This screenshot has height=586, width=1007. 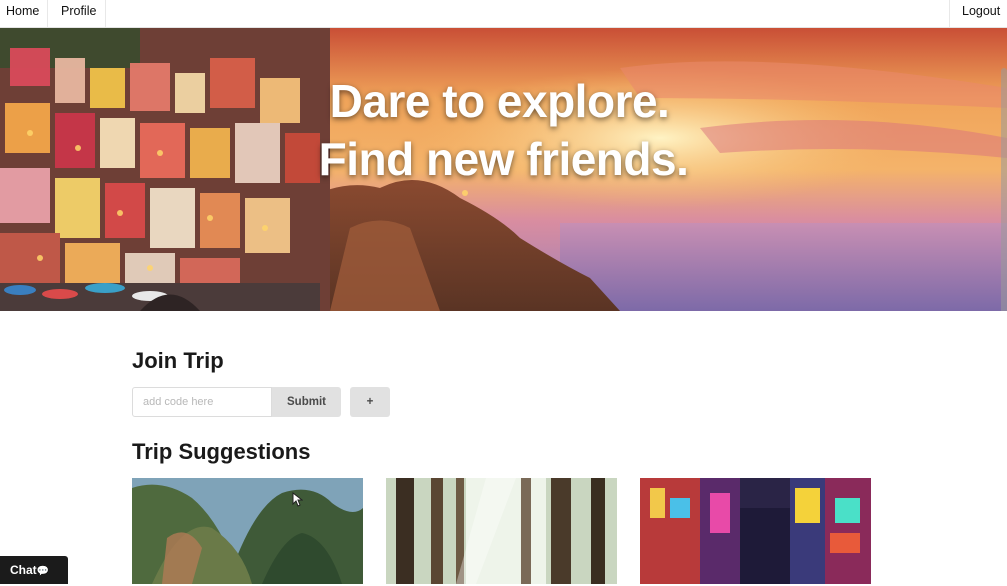 What do you see at coordinates (43, 571) in the screenshot?
I see `chat-bubble-icon: 💬` at bounding box center [43, 571].